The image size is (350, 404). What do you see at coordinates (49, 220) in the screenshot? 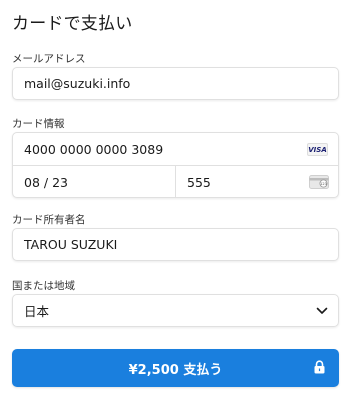
I see `cardholder-label: カード所有者名` at bounding box center [49, 220].